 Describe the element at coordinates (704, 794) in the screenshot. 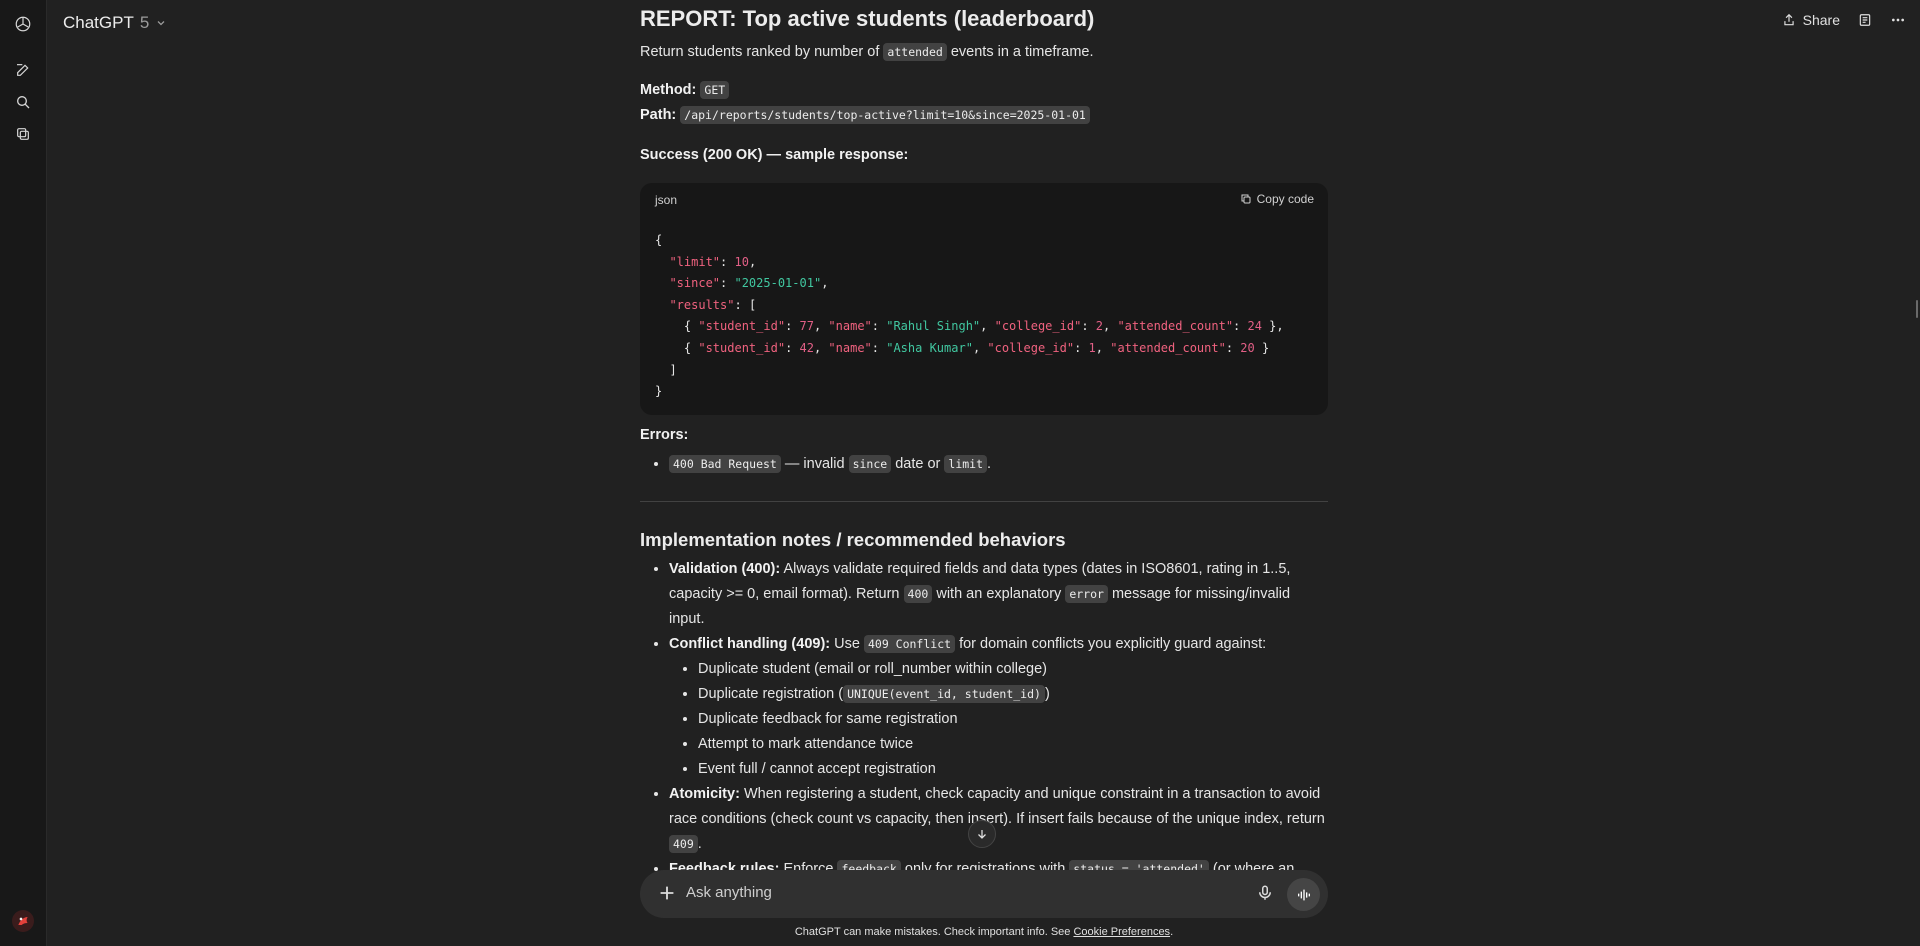

I see `atomicity-label: Atomicity:` at that location.